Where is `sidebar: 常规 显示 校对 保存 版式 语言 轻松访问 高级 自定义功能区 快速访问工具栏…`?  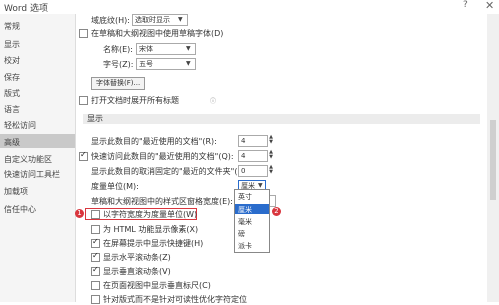 sidebar: 常规 显示 校对 保存 版式 语言 轻松访问 高级 自定义功能区 快速访问工具栏… is located at coordinates (38, 158).